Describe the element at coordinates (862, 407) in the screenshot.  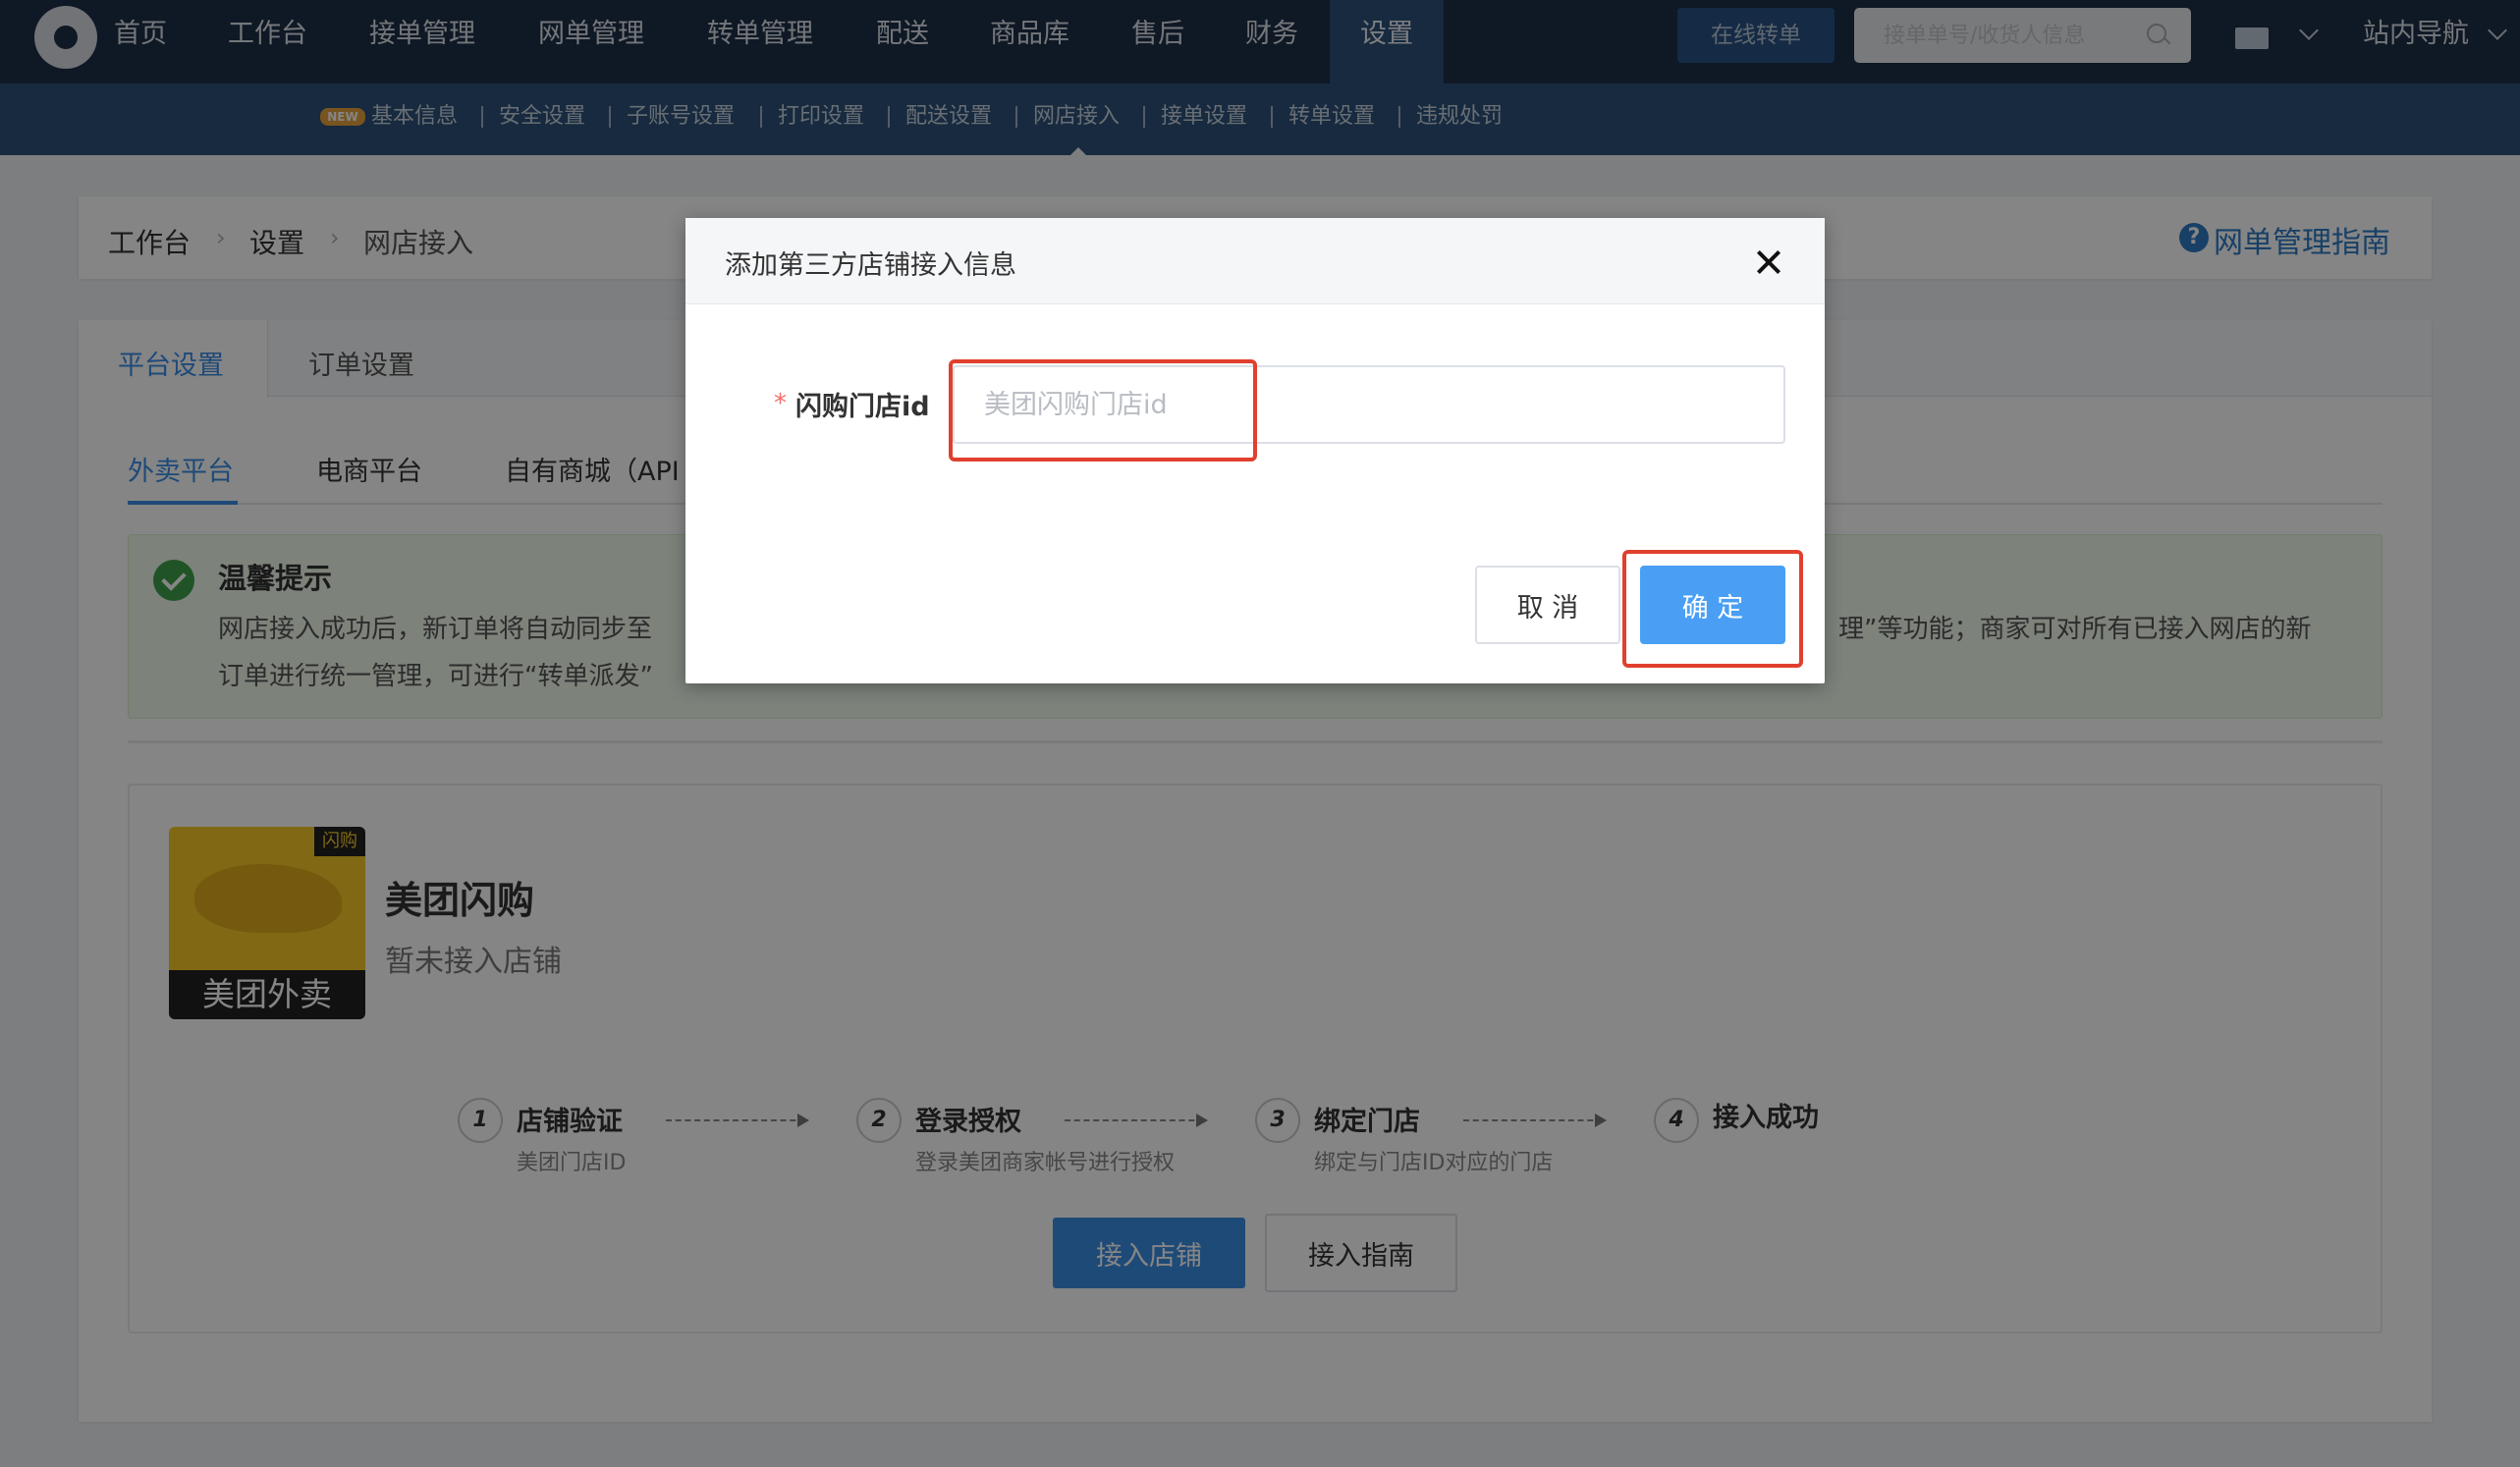
I see `store-id-label: 闪购门店id` at that location.